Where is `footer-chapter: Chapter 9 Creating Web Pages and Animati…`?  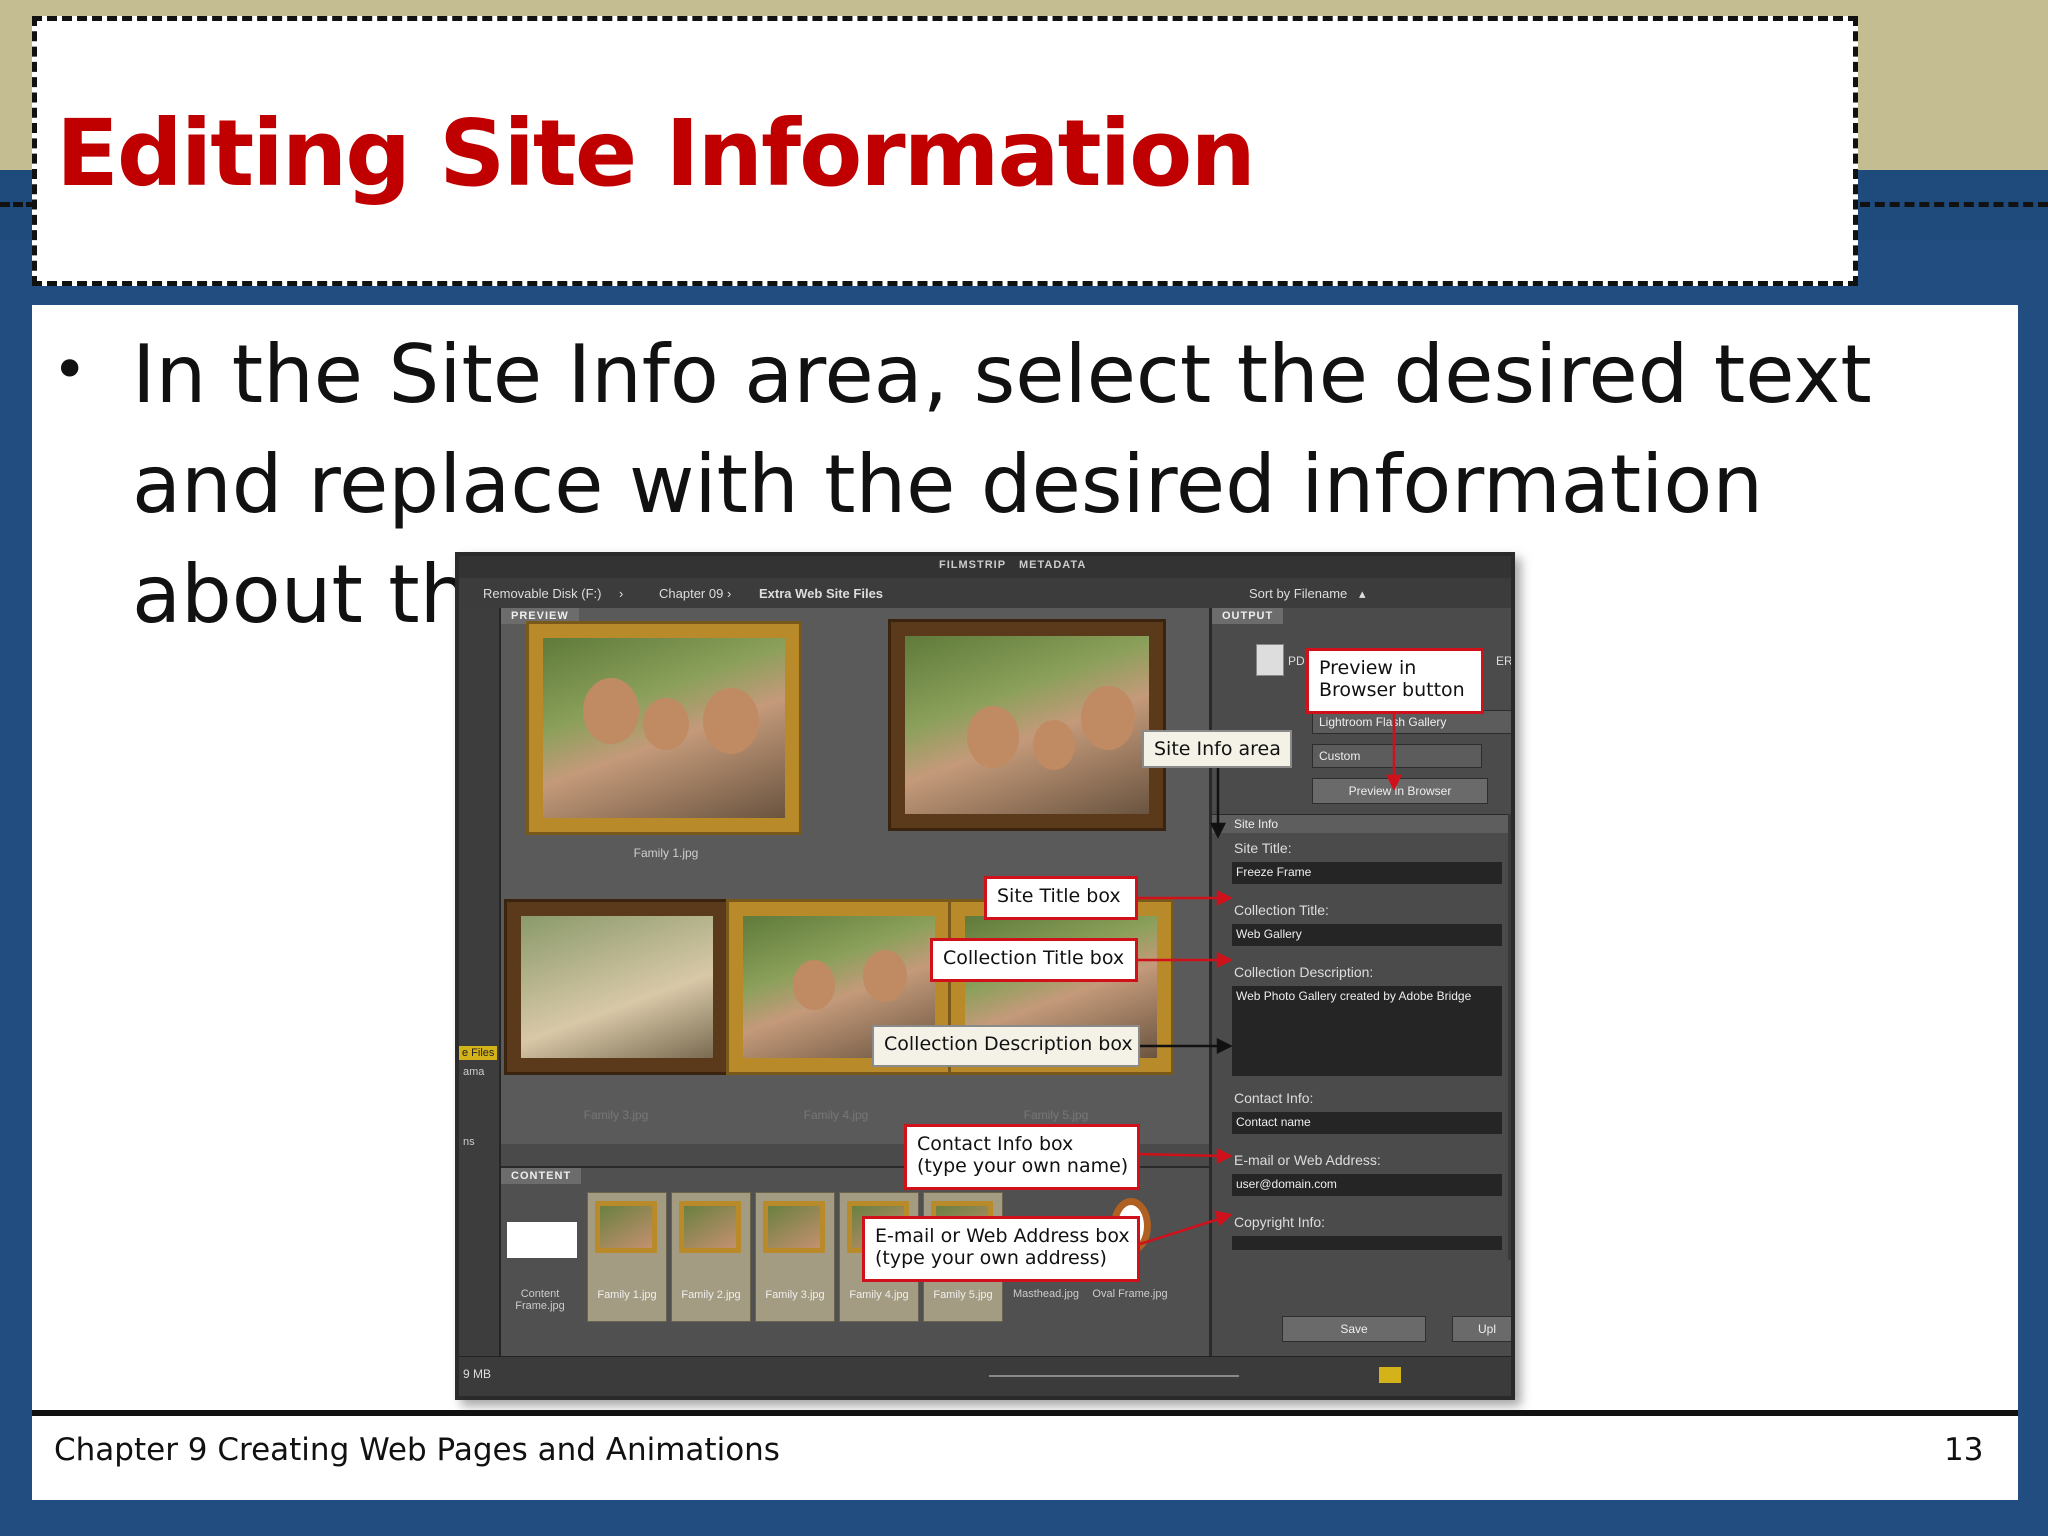 footer-chapter: Chapter 9 Creating Web Pages and Animati… is located at coordinates (417, 1450).